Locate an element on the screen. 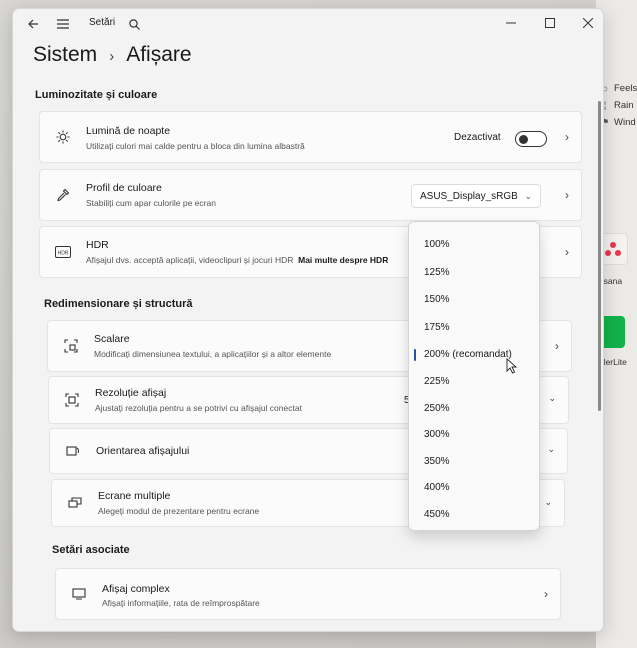 Image resolution: width=637 pixels, height=648 pixels. back-arrow-icon is located at coordinates (33, 24).